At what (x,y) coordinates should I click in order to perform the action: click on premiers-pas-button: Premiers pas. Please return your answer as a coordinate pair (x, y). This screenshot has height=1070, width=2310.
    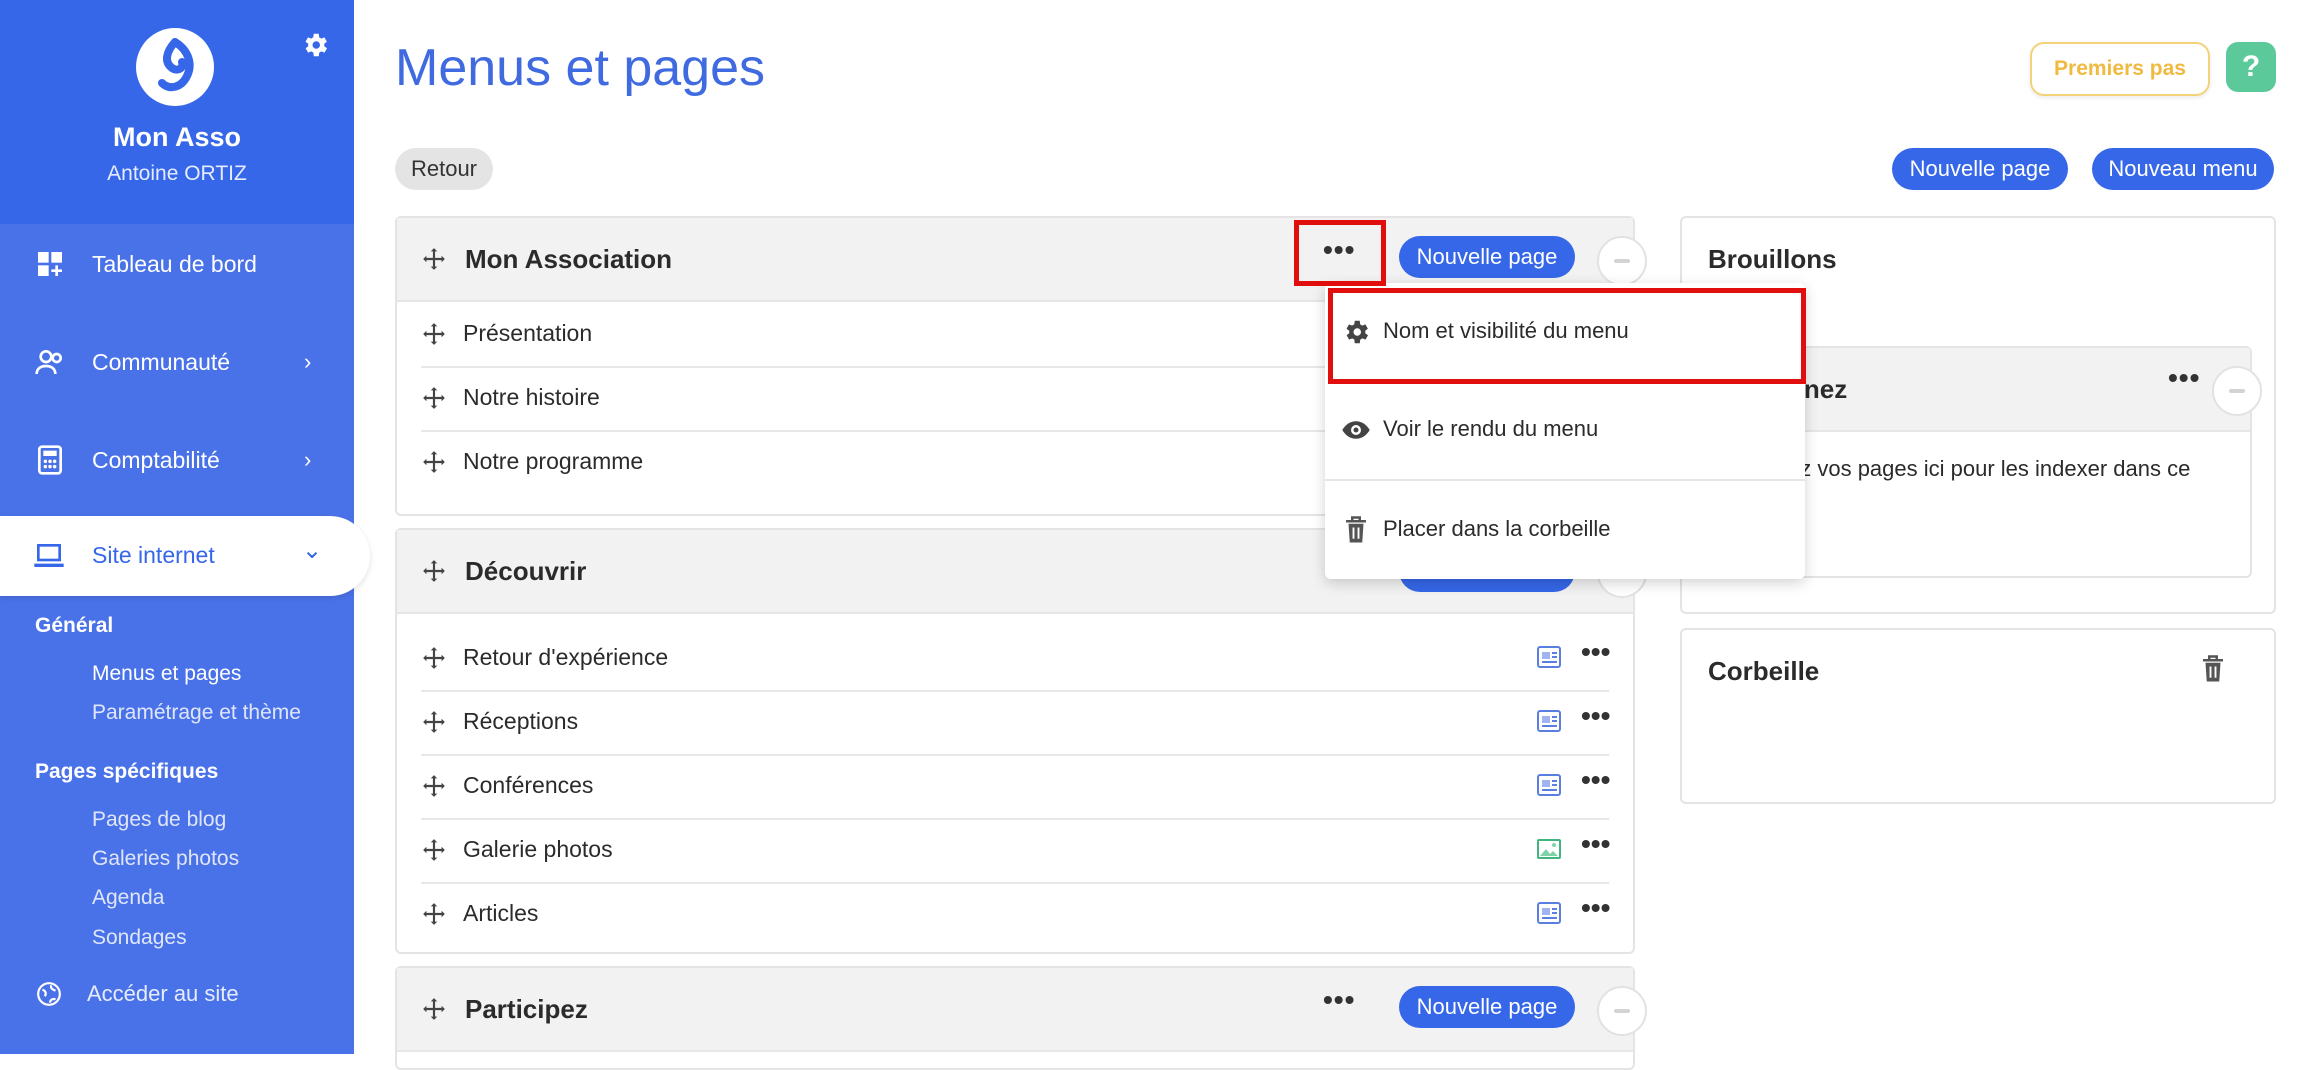
    Looking at the image, I should click on (2120, 69).